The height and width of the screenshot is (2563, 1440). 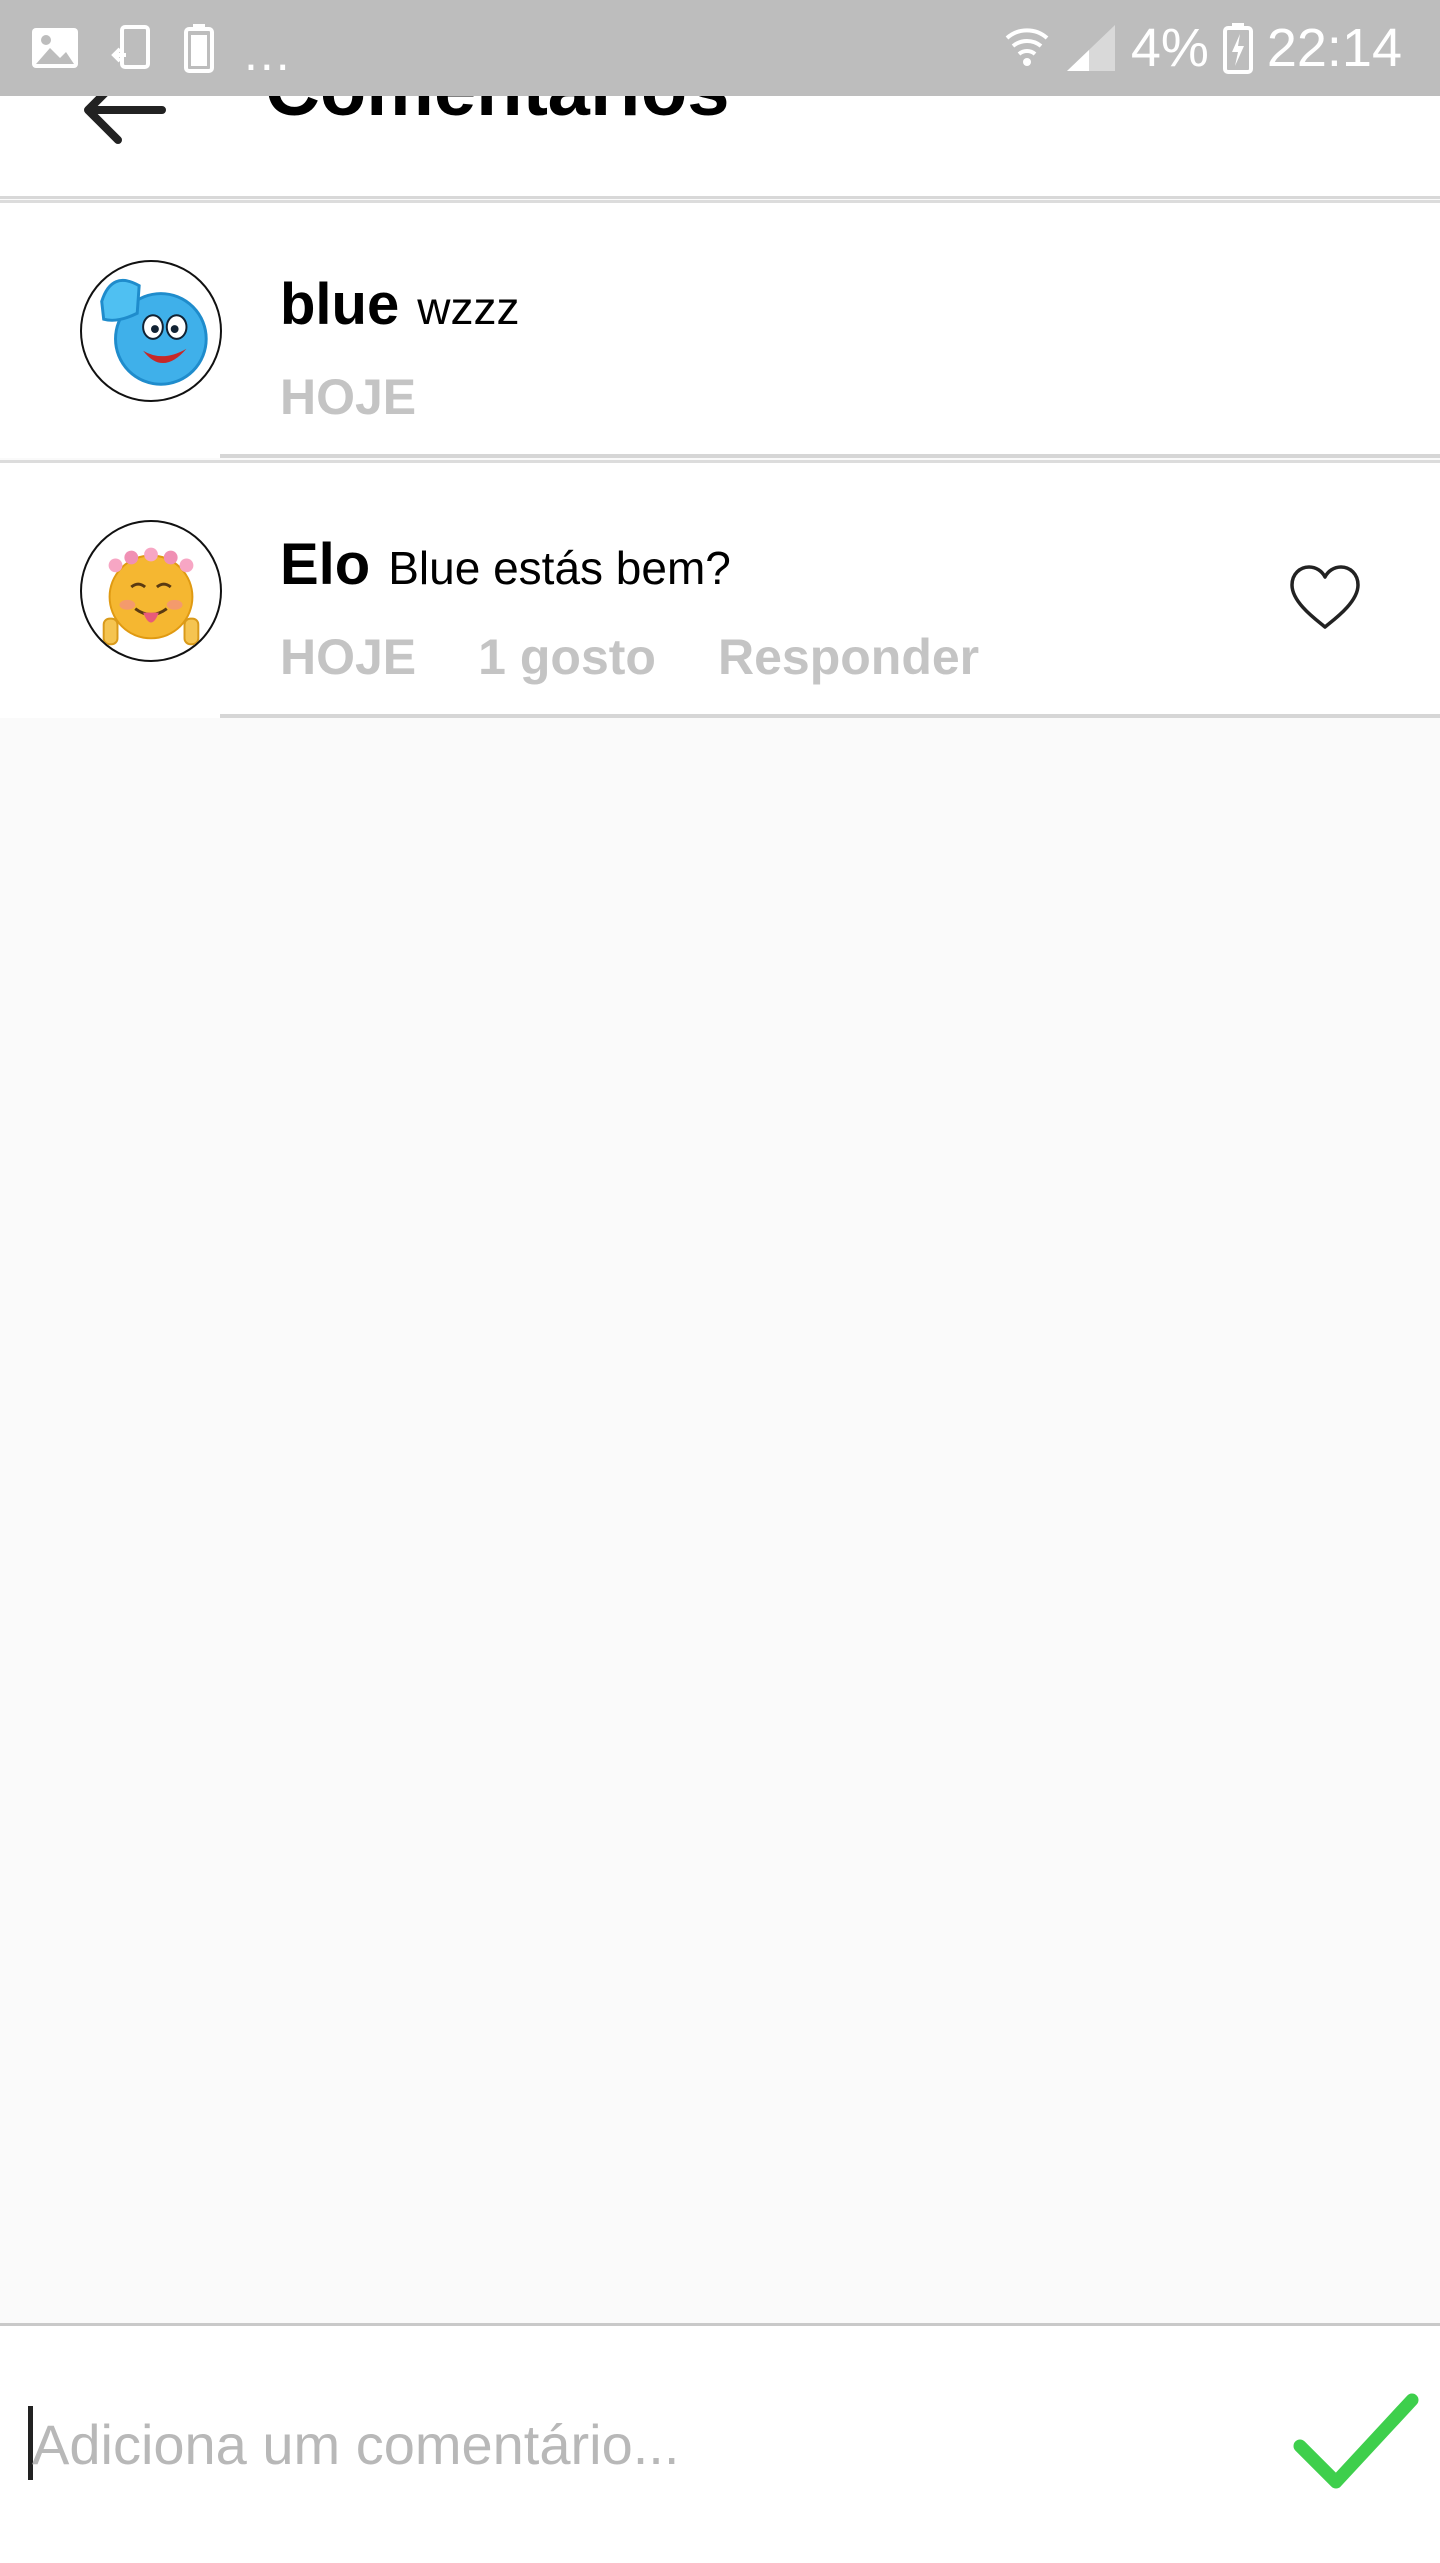 I want to click on comment-text: wzzz, so click(x=468, y=308).